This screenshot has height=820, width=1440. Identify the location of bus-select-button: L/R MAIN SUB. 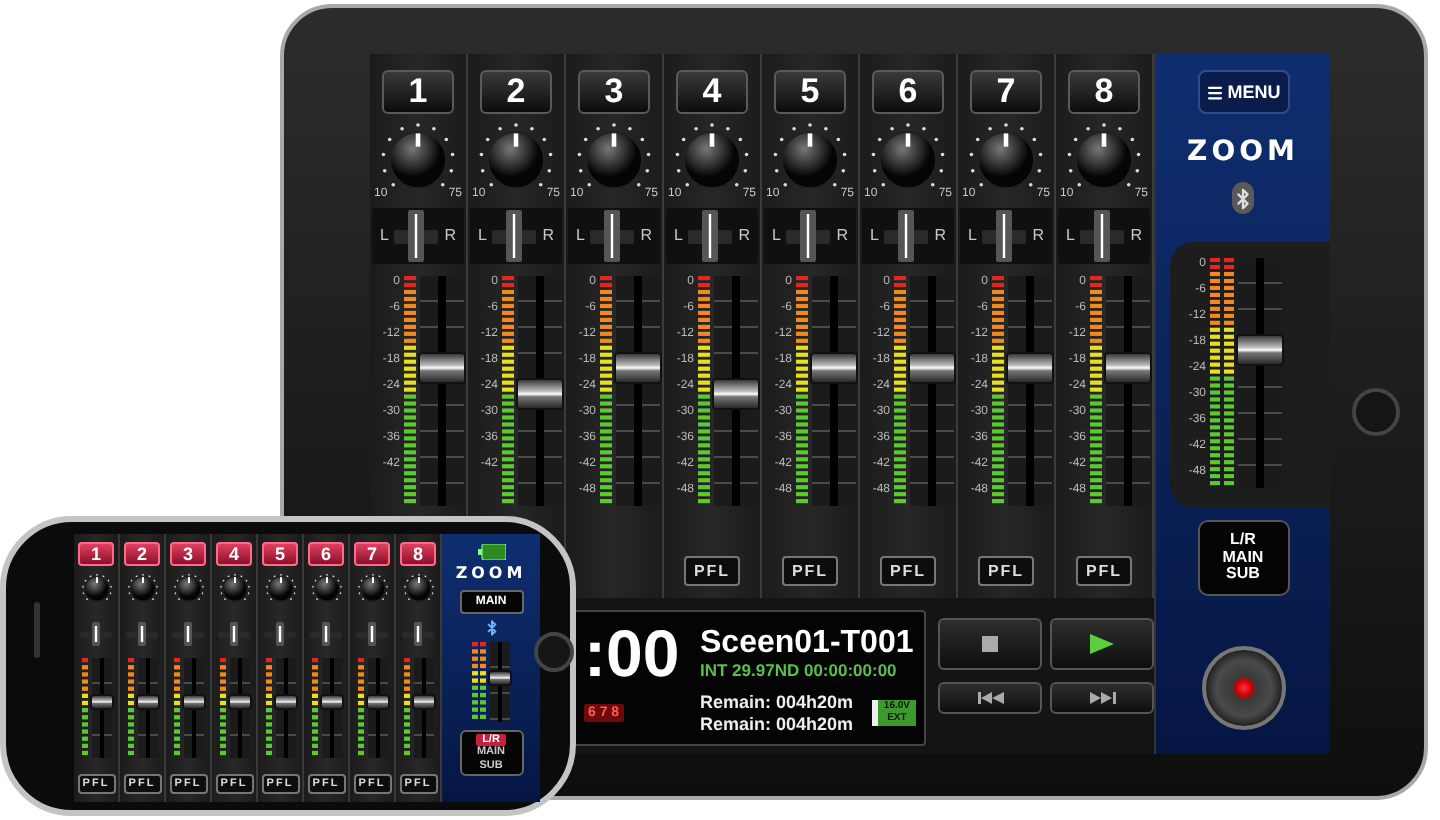
(1243, 558).